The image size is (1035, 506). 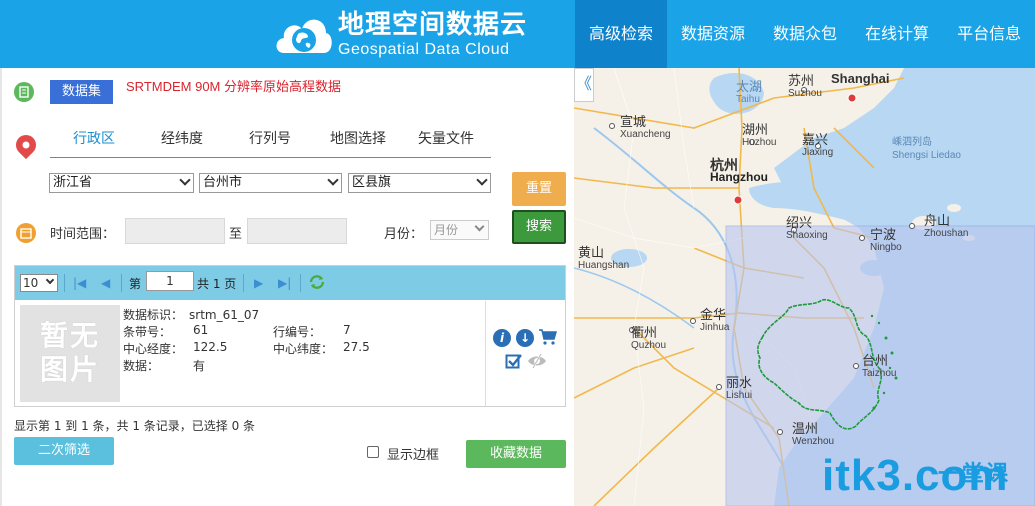 What do you see at coordinates (31, 283) in the screenshot?
I see `page-size-value: 10` at bounding box center [31, 283].